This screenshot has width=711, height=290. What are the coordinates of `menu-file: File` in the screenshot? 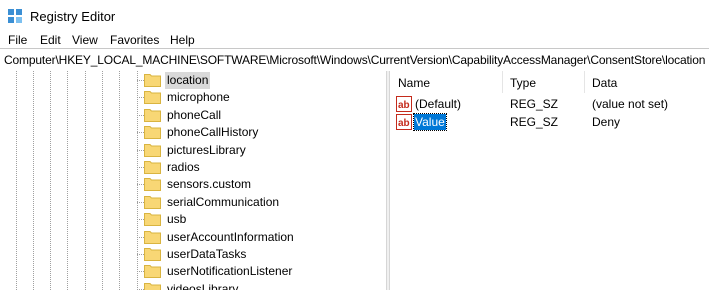 It's located at (17, 40).